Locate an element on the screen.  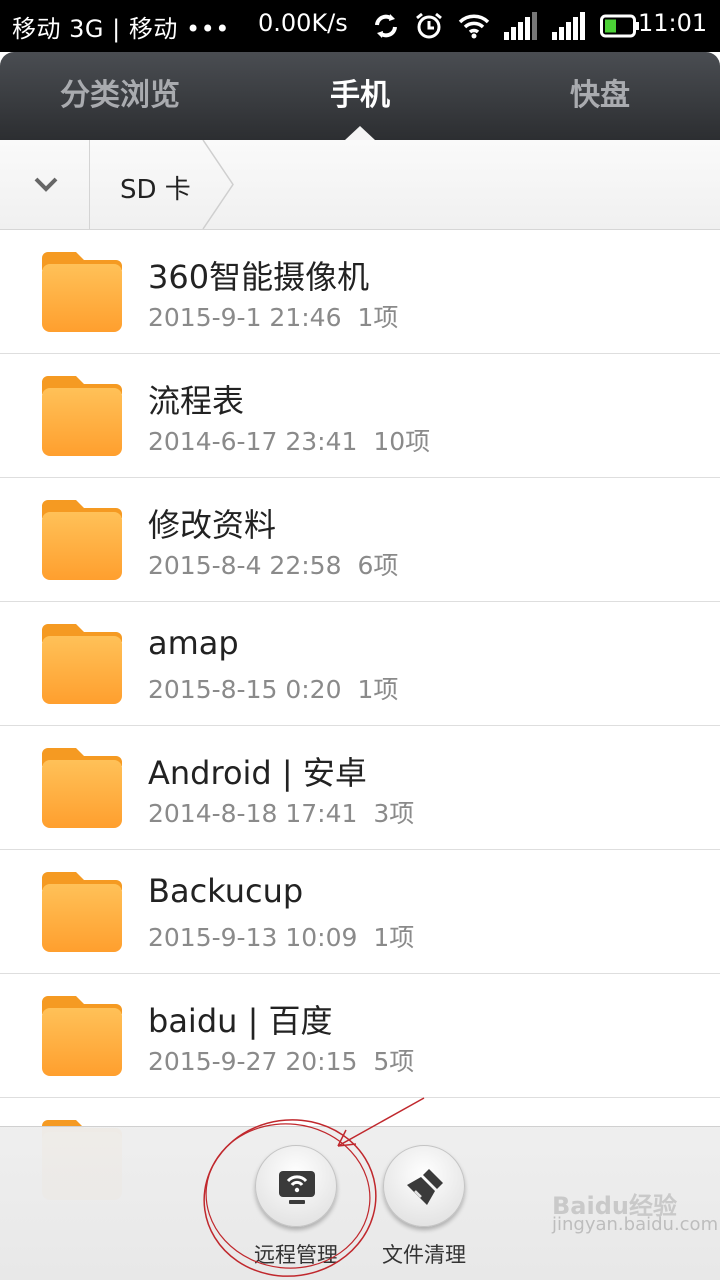
remote-manage-action: 远程管理 is located at coordinates (296, 1210).